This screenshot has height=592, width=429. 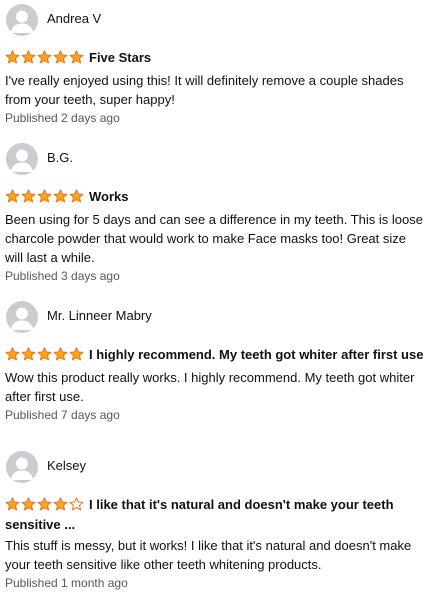 I want to click on star-empty-icon, so click(x=76, y=504).